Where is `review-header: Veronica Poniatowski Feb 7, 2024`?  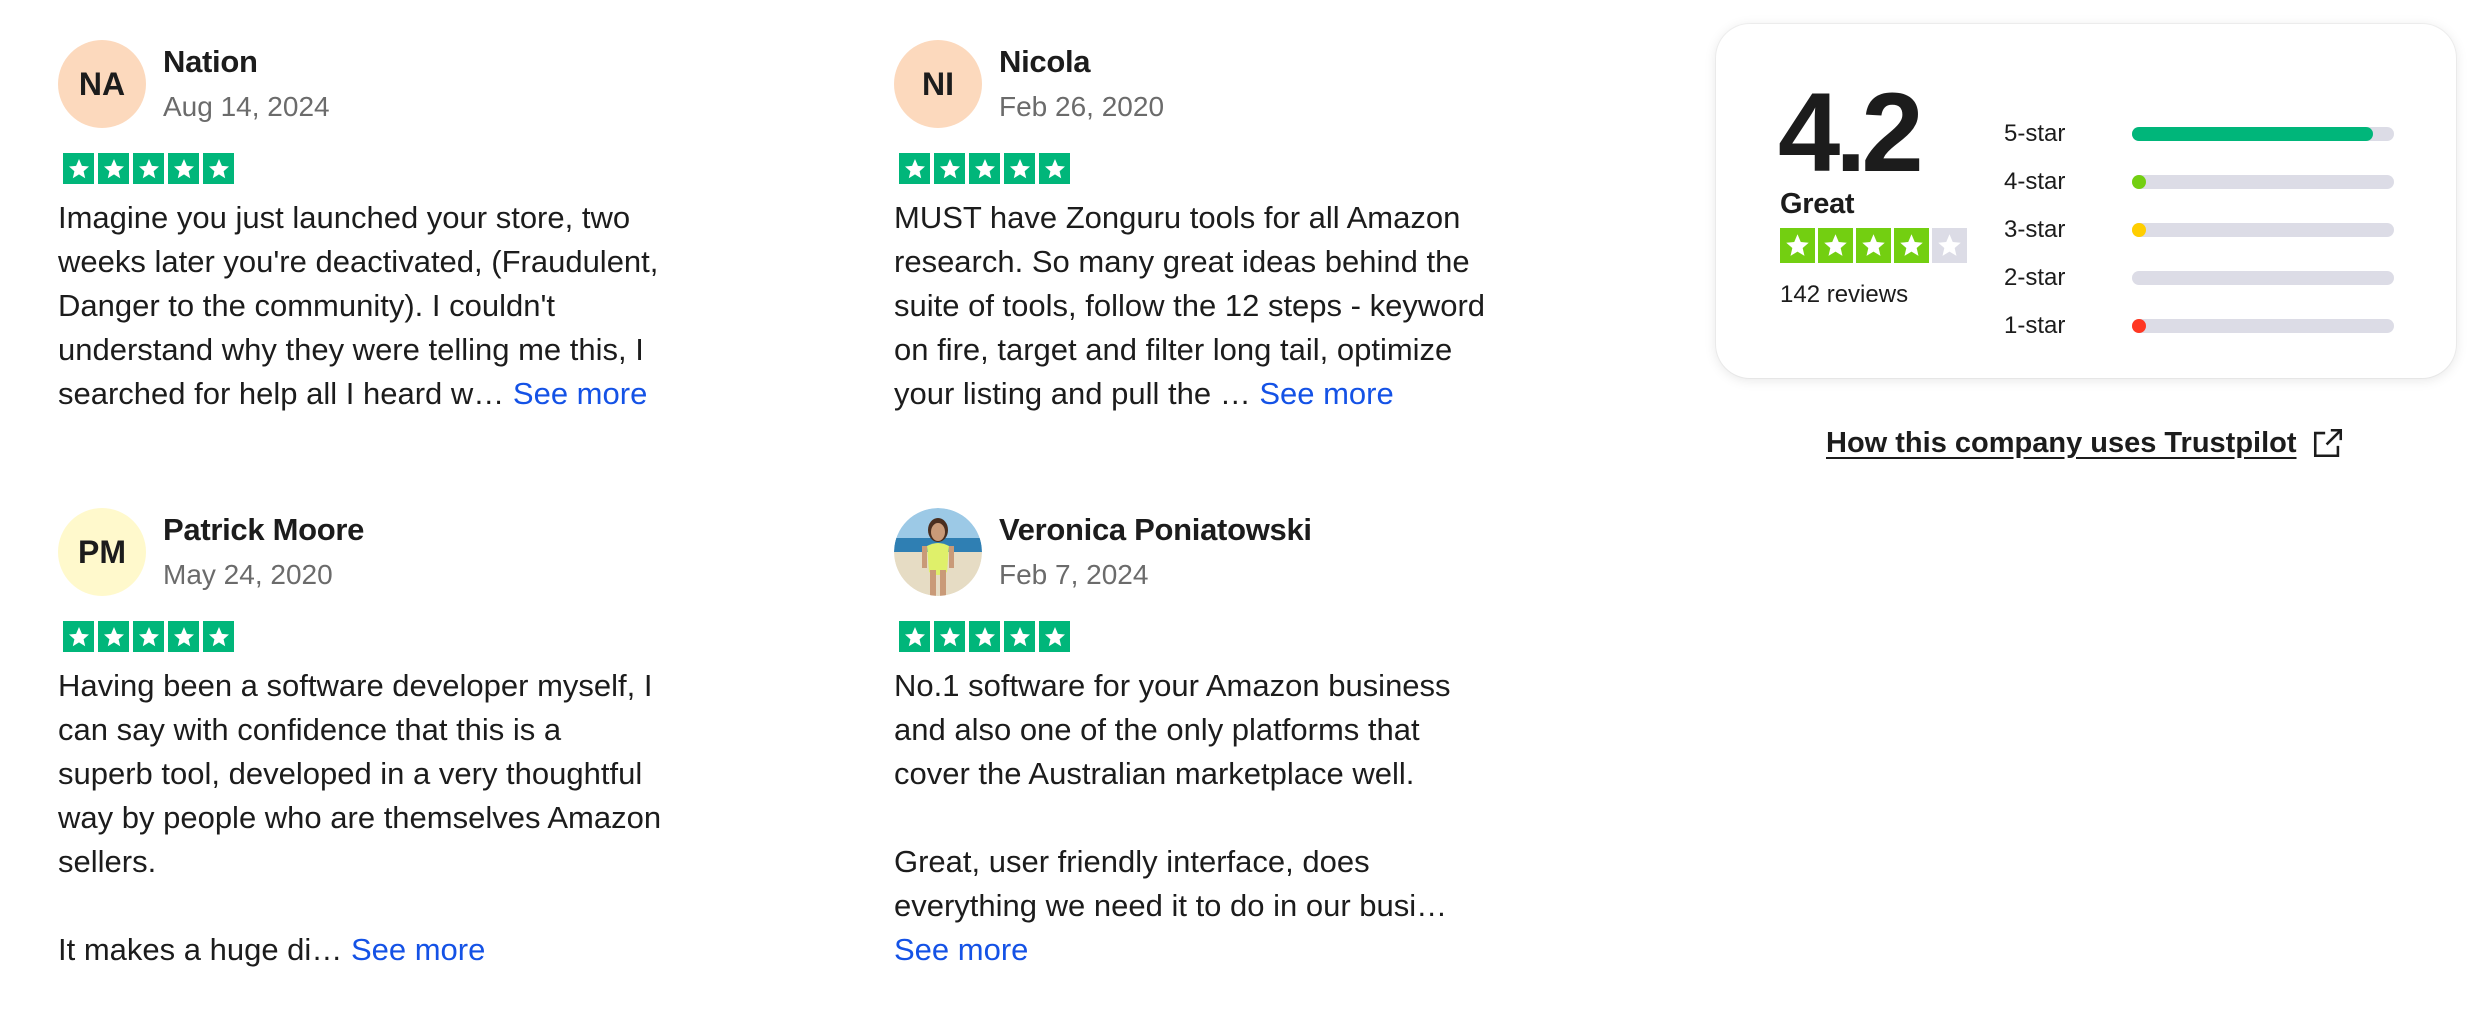
review-header: Veronica Poniatowski Feb 7, 2024 is located at coordinates (1254, 554).